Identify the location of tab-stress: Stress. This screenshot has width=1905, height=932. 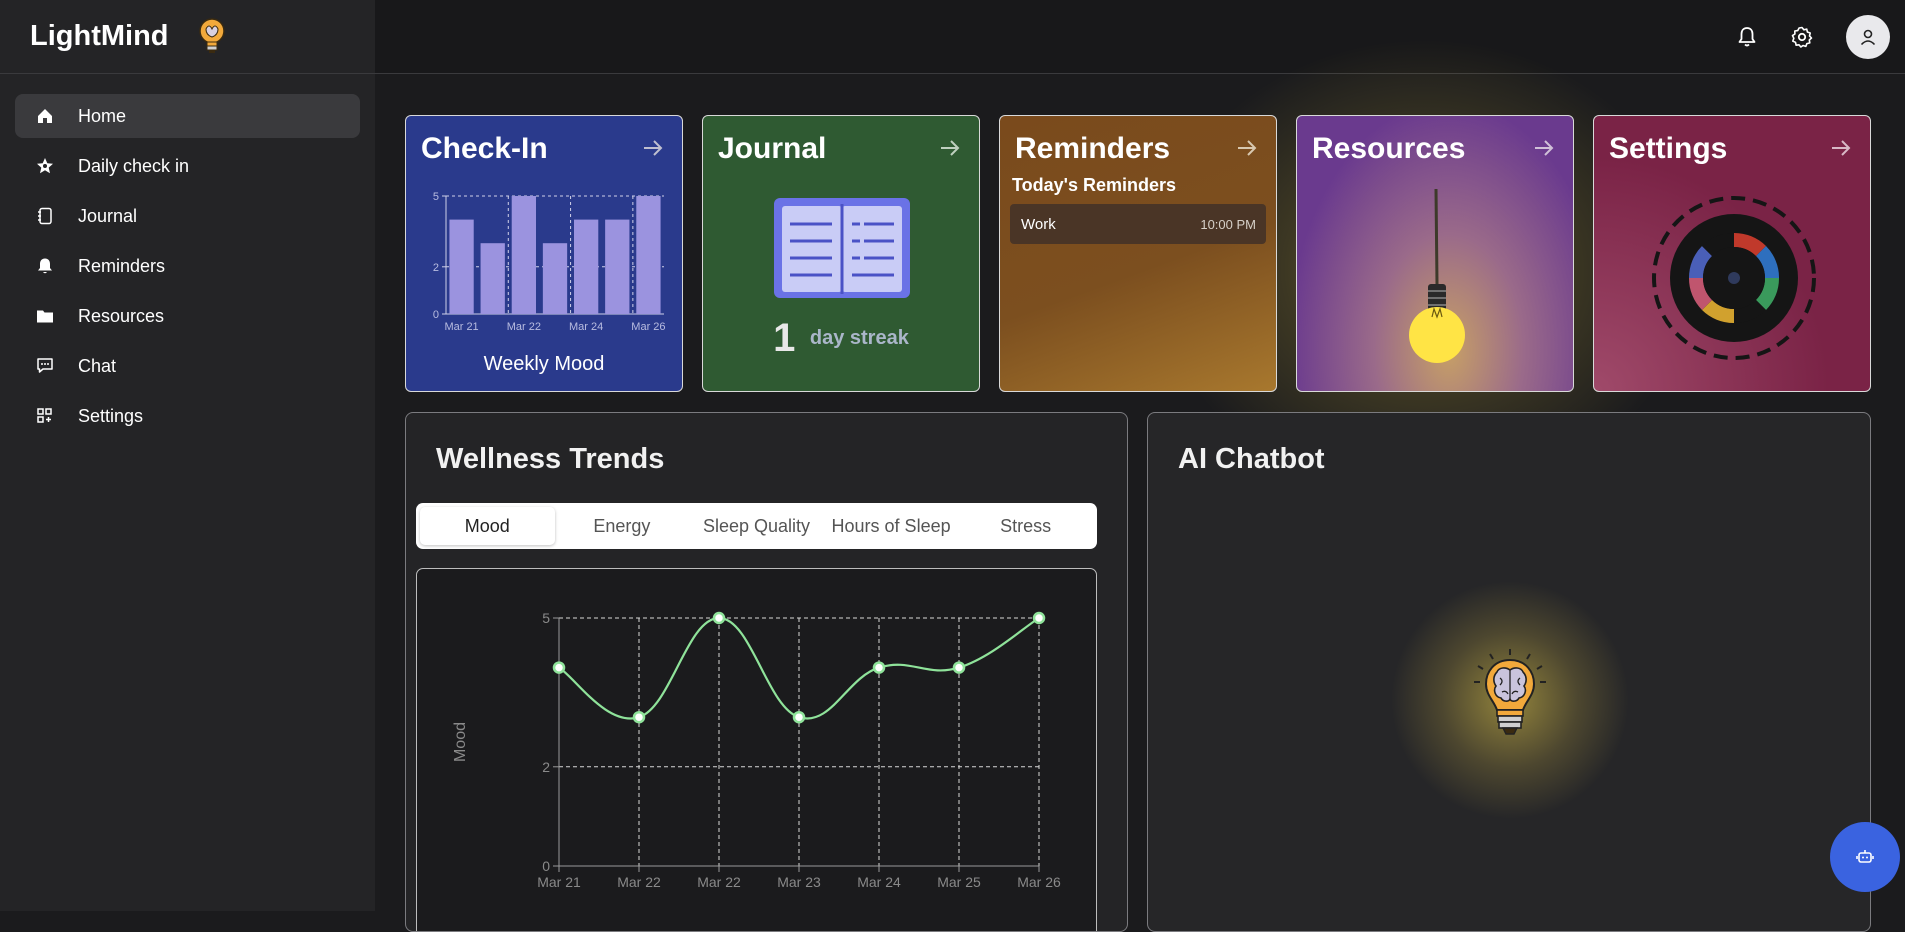
(1025, 526).